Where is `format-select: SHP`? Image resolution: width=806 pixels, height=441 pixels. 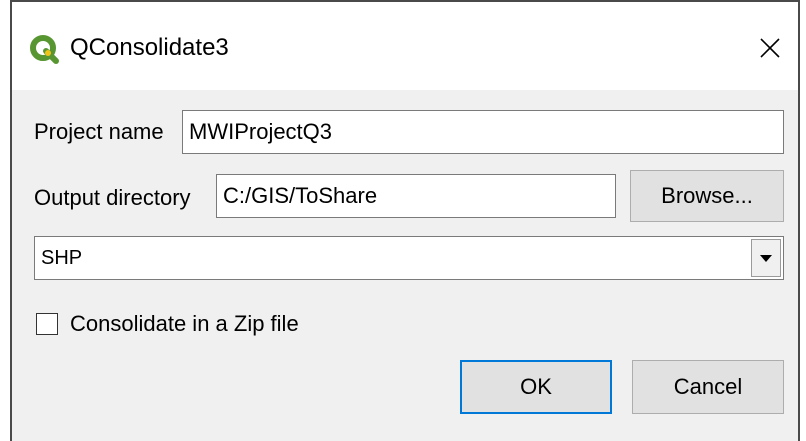 format-select: SHP is located at coordinates (409, 258).